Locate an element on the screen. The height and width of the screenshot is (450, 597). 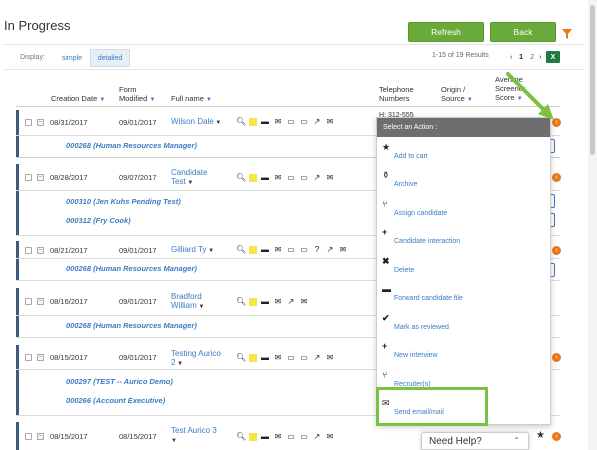
page-link-2: 2 is located at coordinates (532, 56).